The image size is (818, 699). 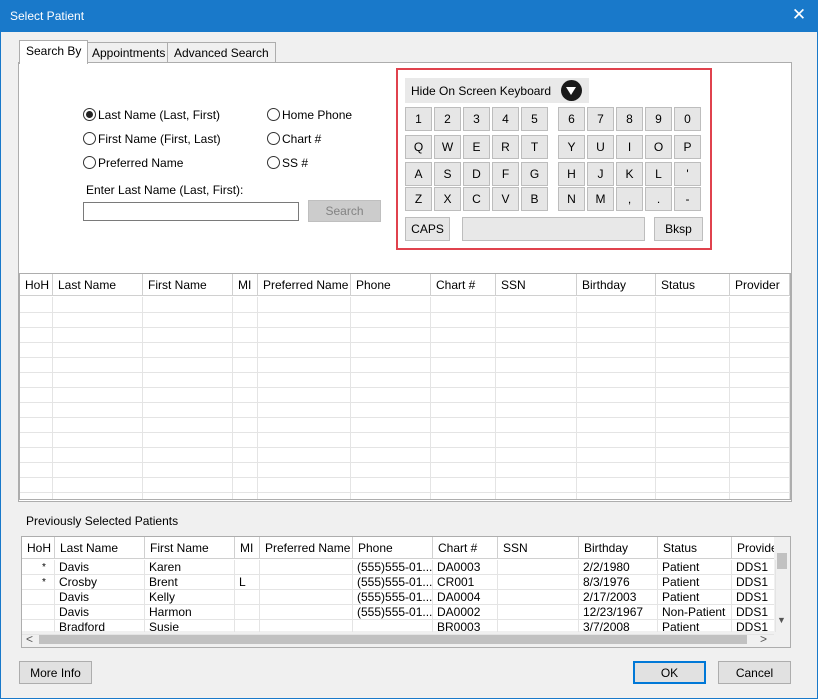 I want to click on table-row: Bradford Susie BR0003 3/7/2008 Patient DDS1, so click(x=398, y=627).